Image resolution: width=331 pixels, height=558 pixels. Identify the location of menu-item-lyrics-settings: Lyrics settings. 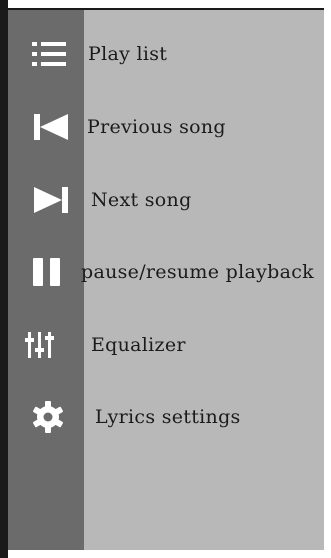
(166, 417).